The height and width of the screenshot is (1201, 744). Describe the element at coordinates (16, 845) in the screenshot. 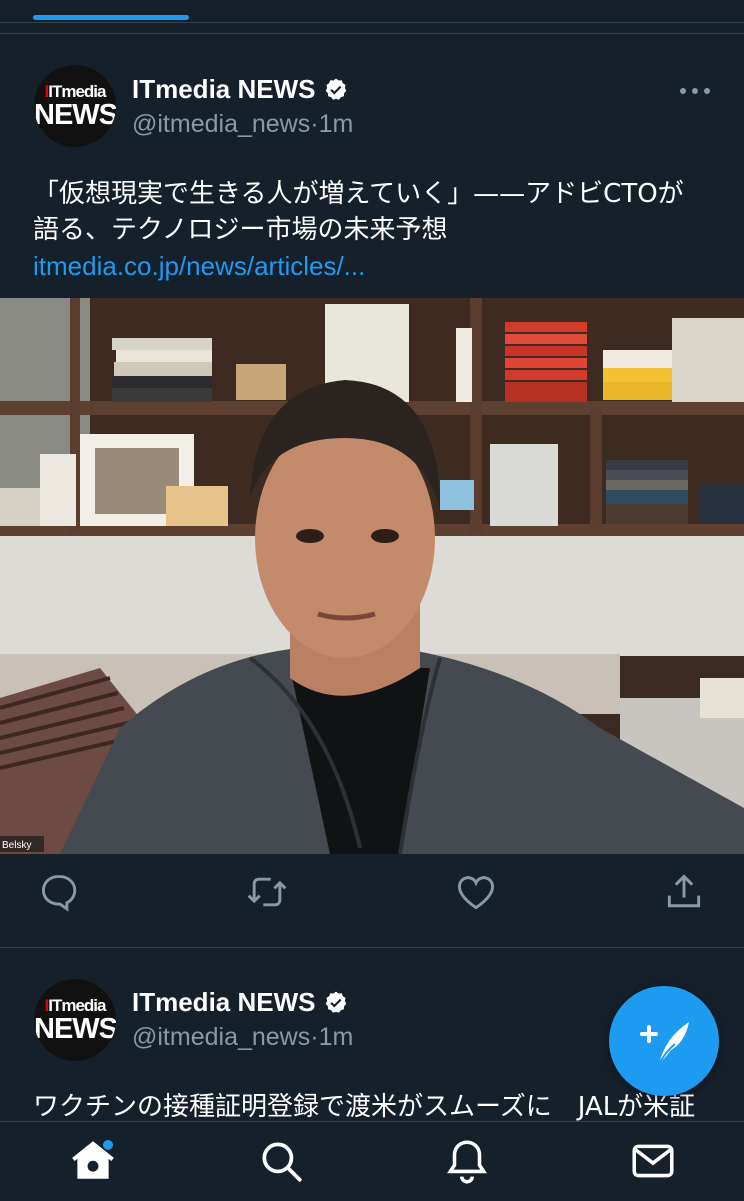

I see `media-caption: Belsky` at that location.